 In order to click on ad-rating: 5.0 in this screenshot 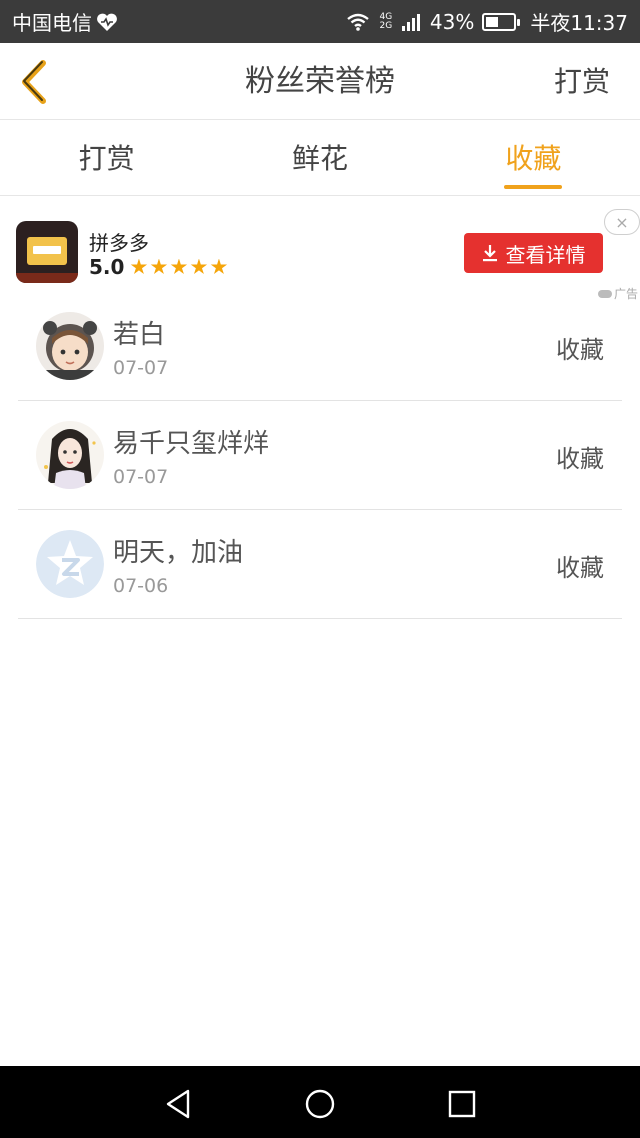, I will do `click(158, 267)`.